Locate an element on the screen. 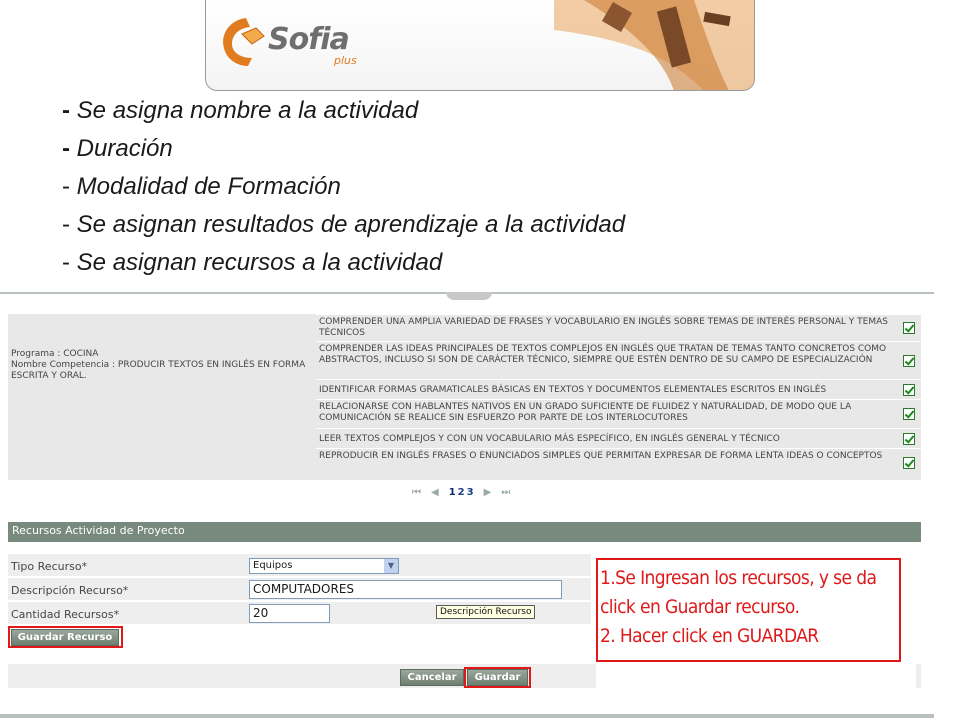 The width and height of the screenshot is (960, 720). bullet-text: Duración is located at coordinates (124, 148).